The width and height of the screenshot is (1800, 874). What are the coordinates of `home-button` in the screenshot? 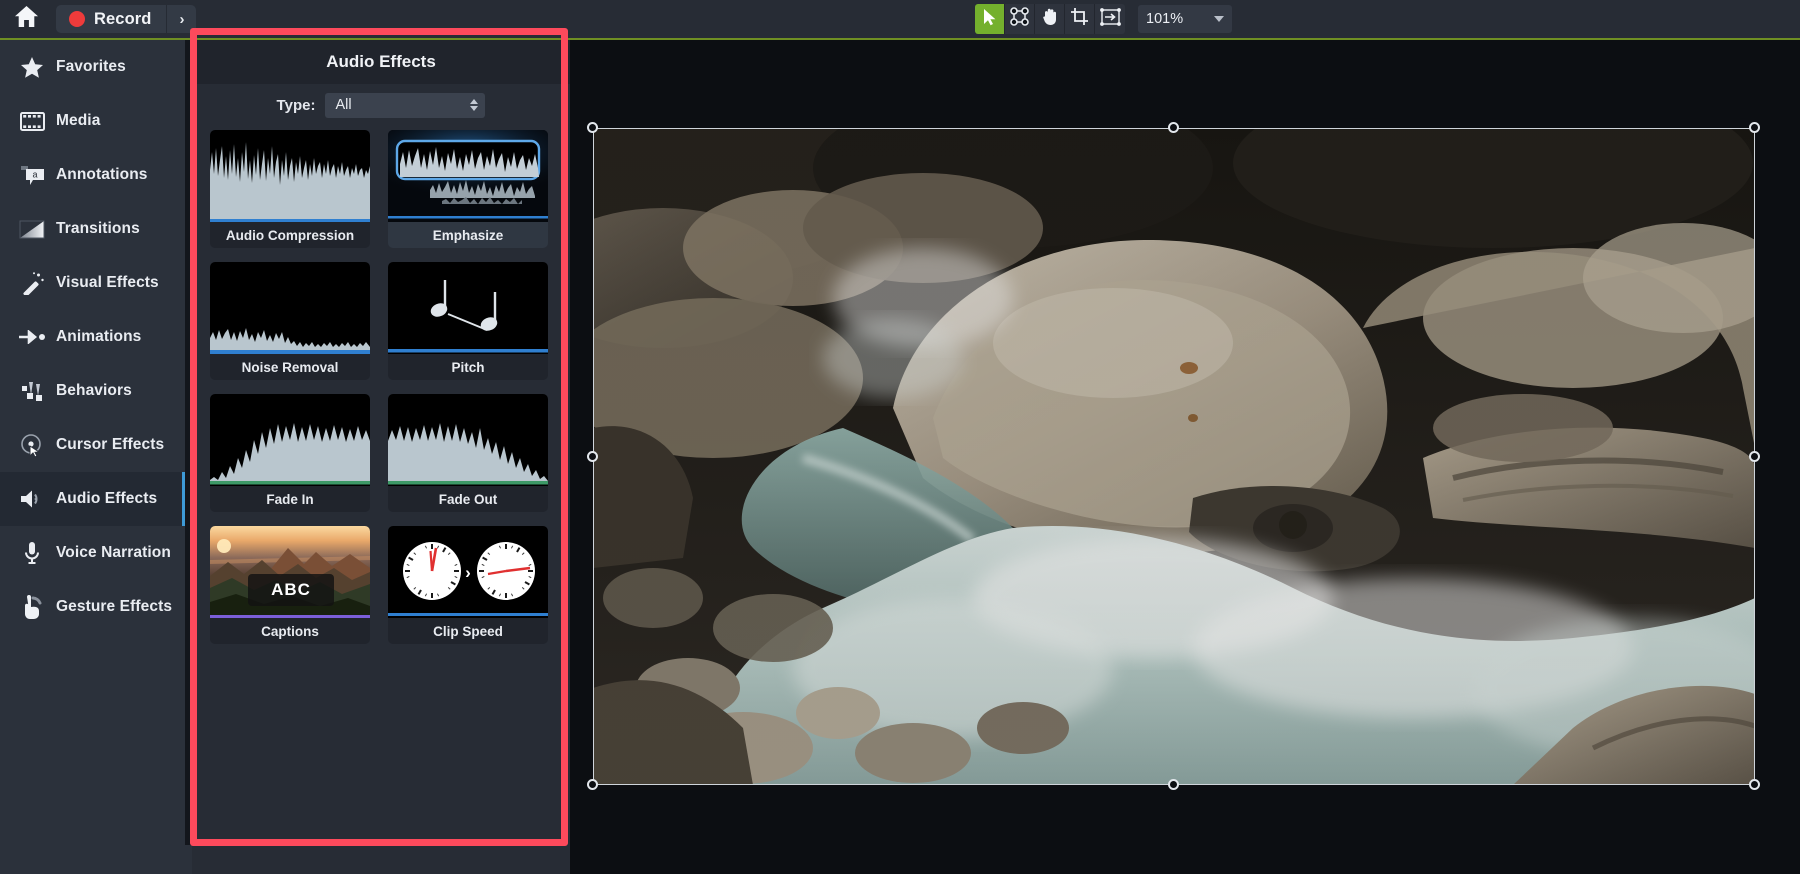 It's located at (26, 19).